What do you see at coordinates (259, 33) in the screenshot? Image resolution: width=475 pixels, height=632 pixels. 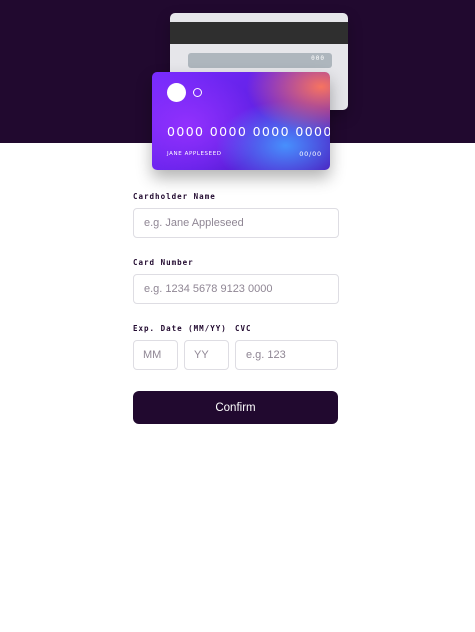 I see `magnetic-stripe` at bounding box center [259, 33].